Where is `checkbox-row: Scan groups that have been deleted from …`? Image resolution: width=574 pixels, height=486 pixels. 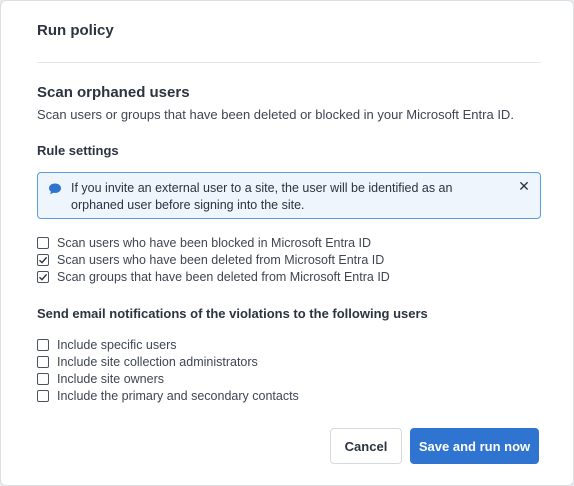
checkbox-row: Scan groups that have been deleted from … is located at coordinates (213, 276).